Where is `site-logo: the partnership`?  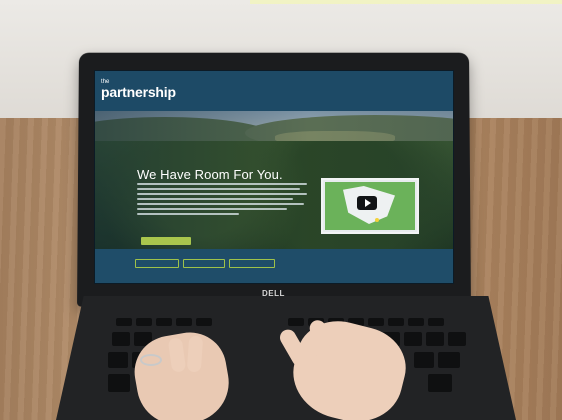
site-logo: the partnership is located at coordinates (138, 89).